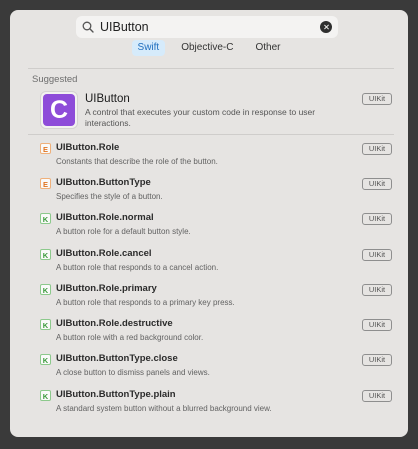 Image resolution: width=418 pixels, height=449 pixels. What do you see at coordinates (114, 323) in the screenshot?
I see `result-title: UIButton.Role.destructive` at bounding box center [114, 323].